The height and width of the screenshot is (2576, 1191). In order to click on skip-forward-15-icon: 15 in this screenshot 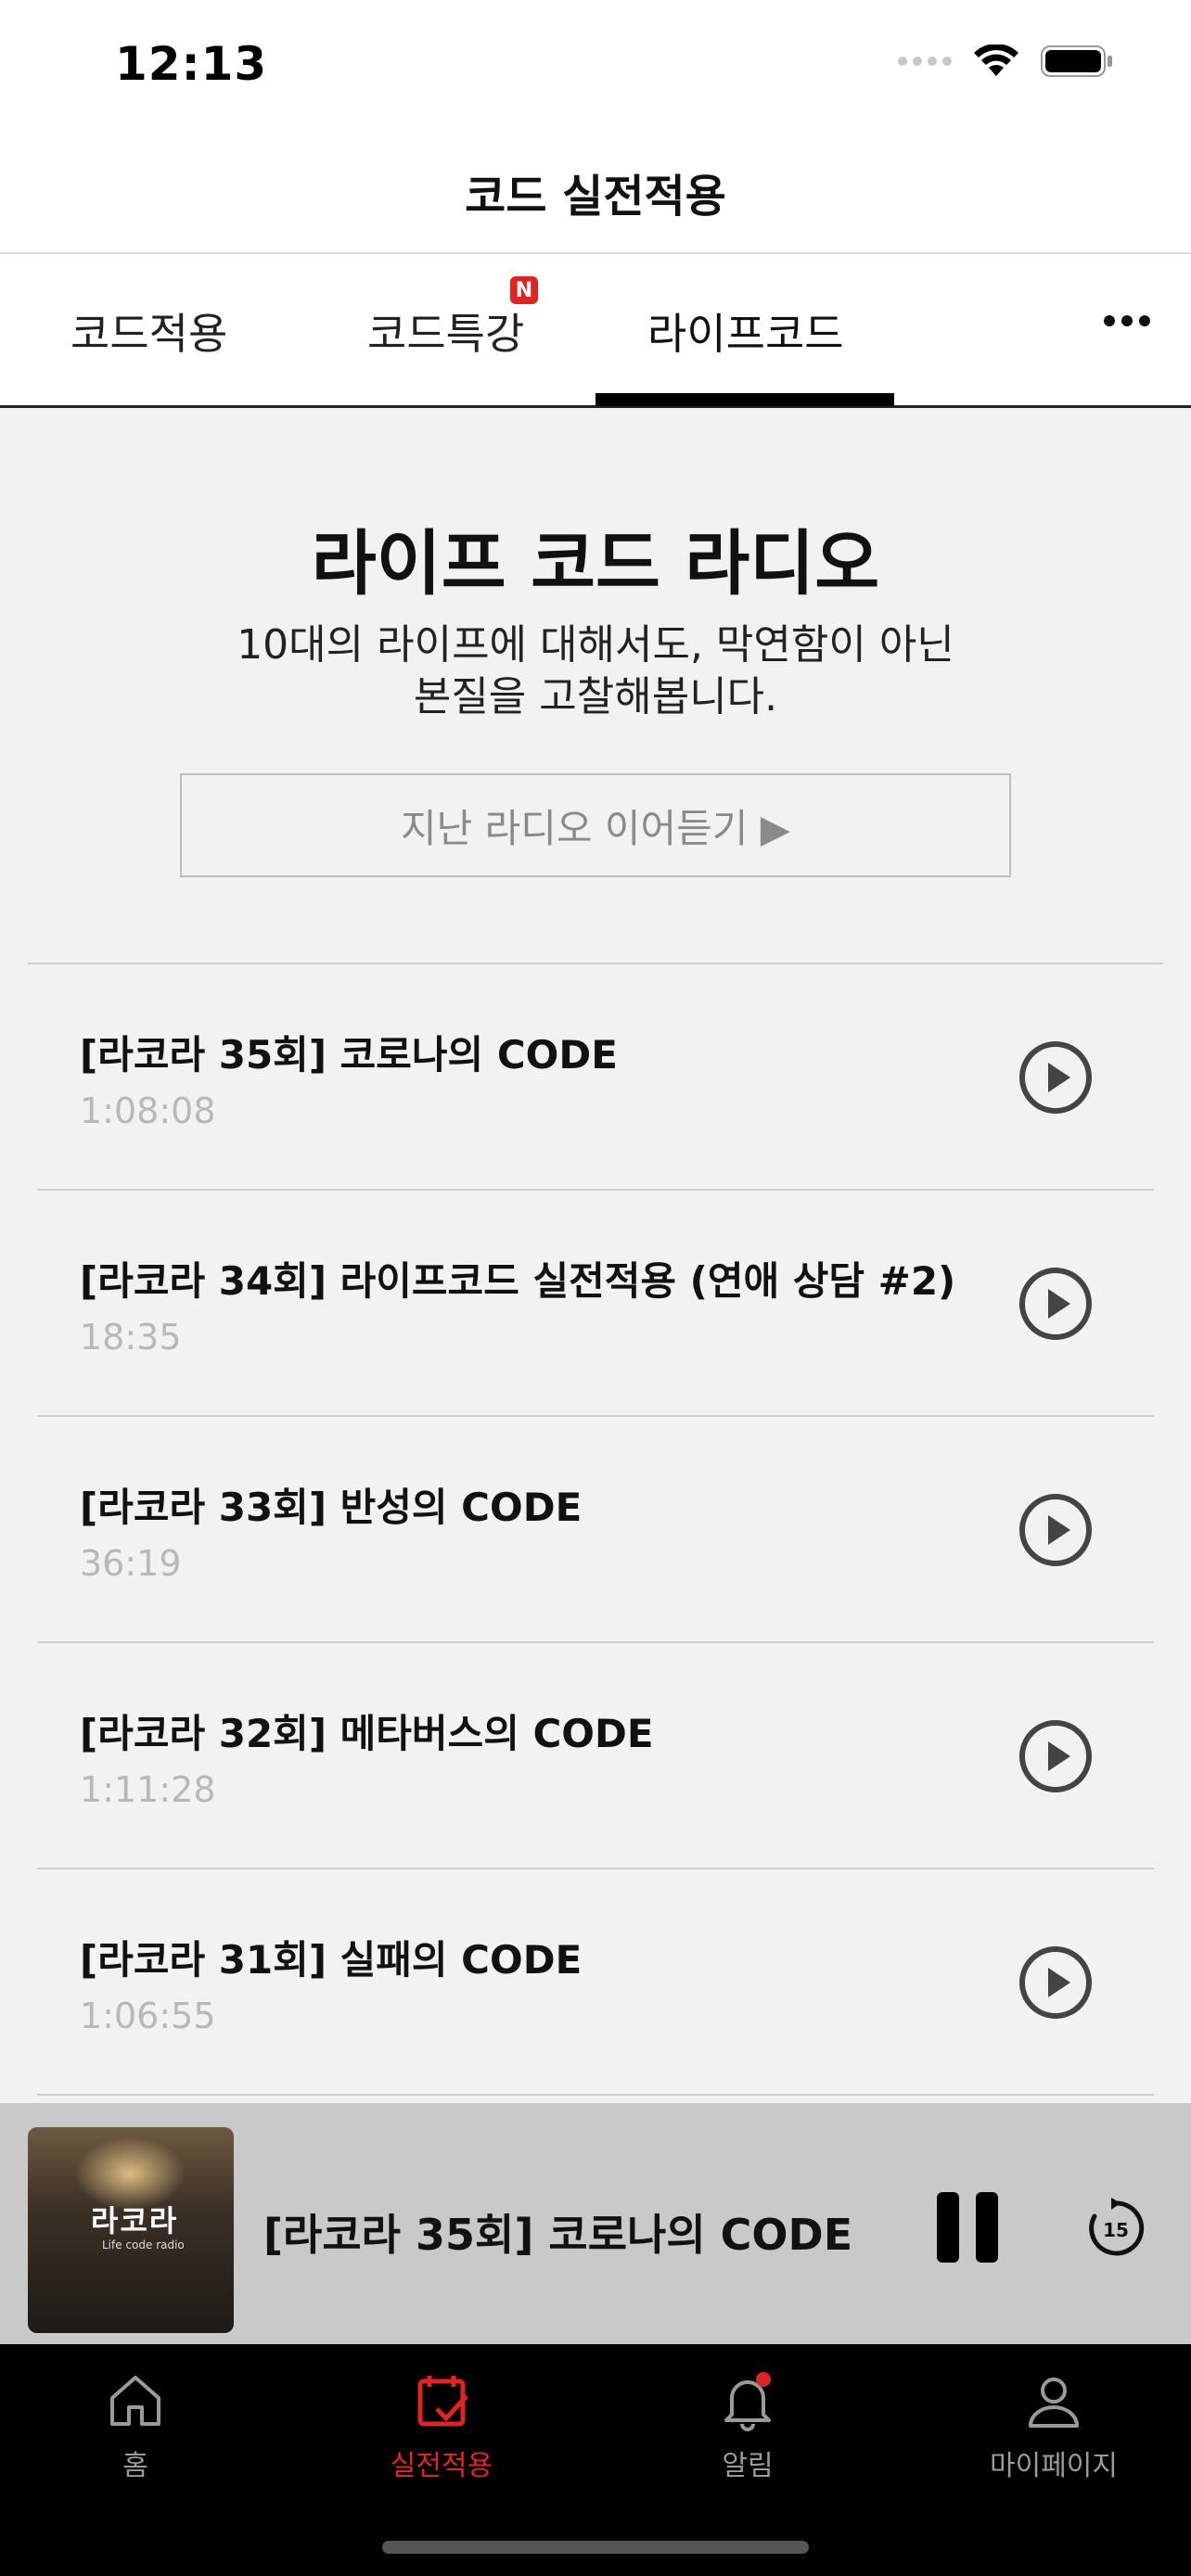, I will do `click(1115, 2228)`.